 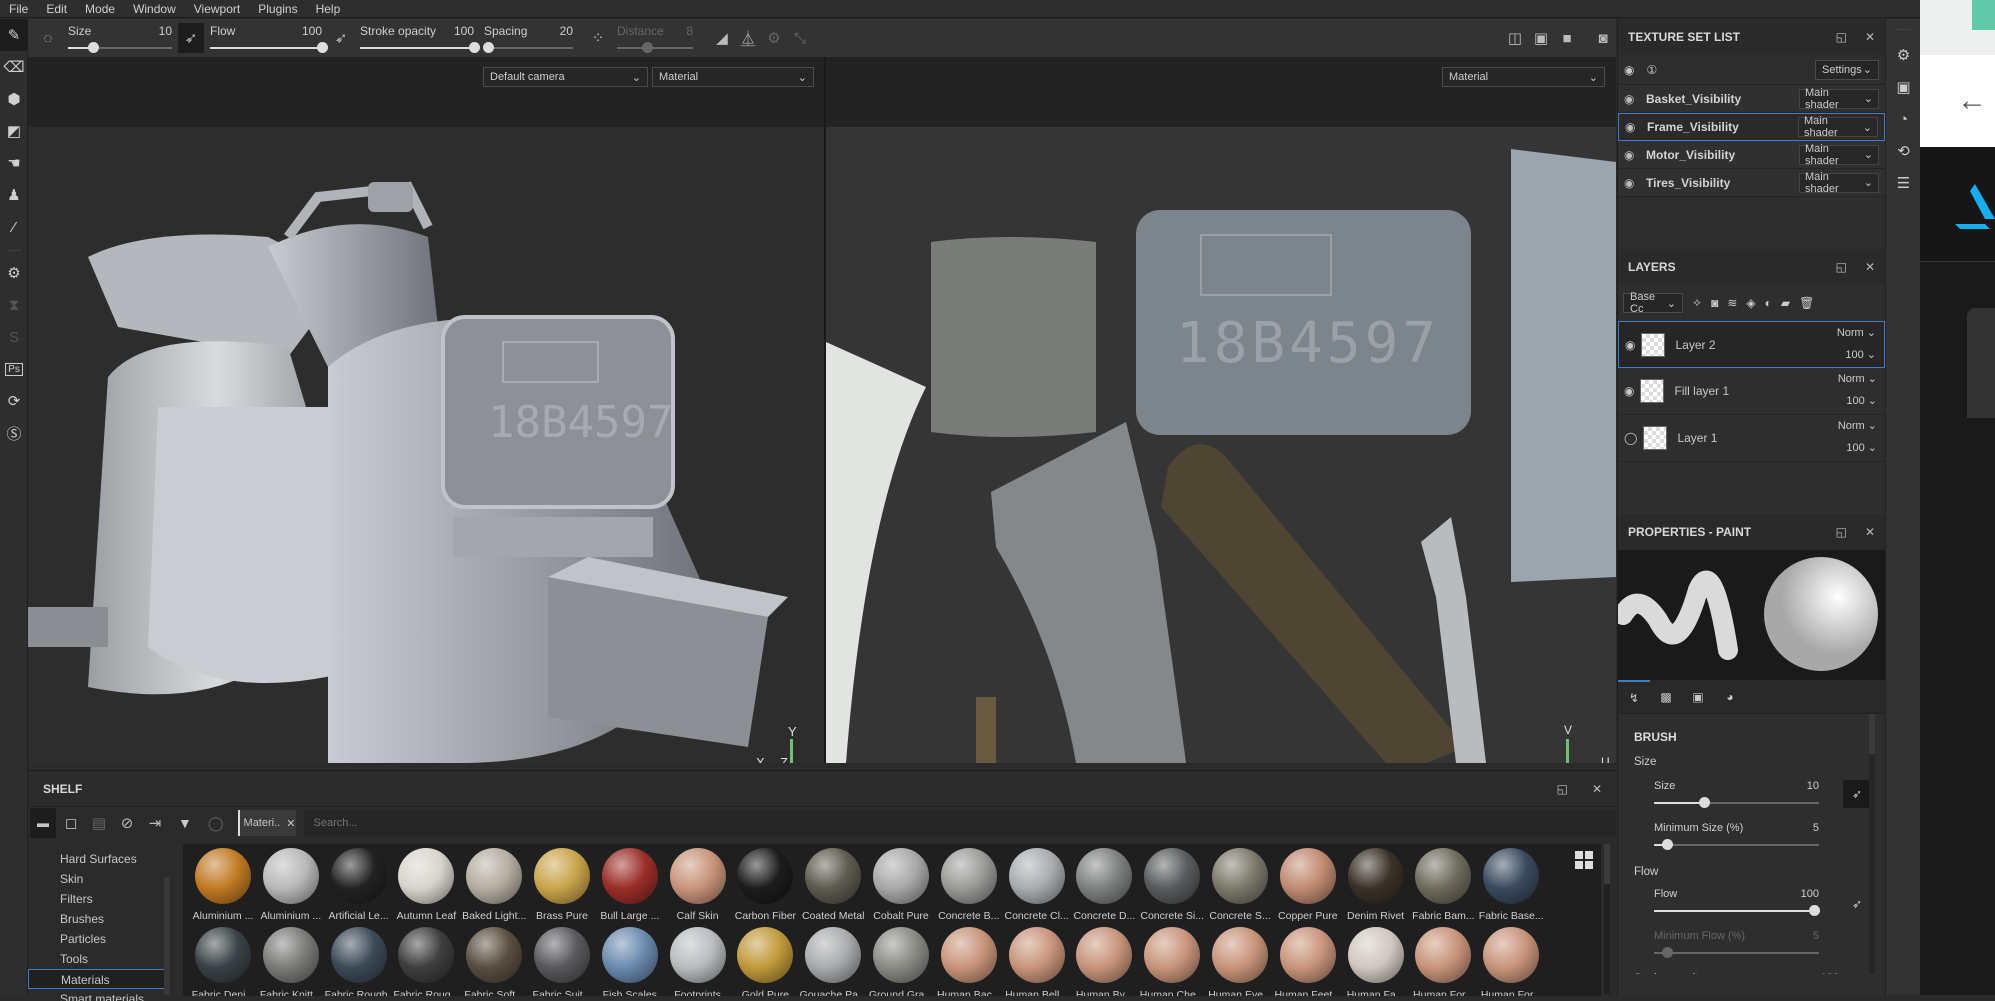 What do you see at coordinates (565, 77) in the screenshot?
I see `camera-select: Default camera ⌄` at bounding box center [565, 77].